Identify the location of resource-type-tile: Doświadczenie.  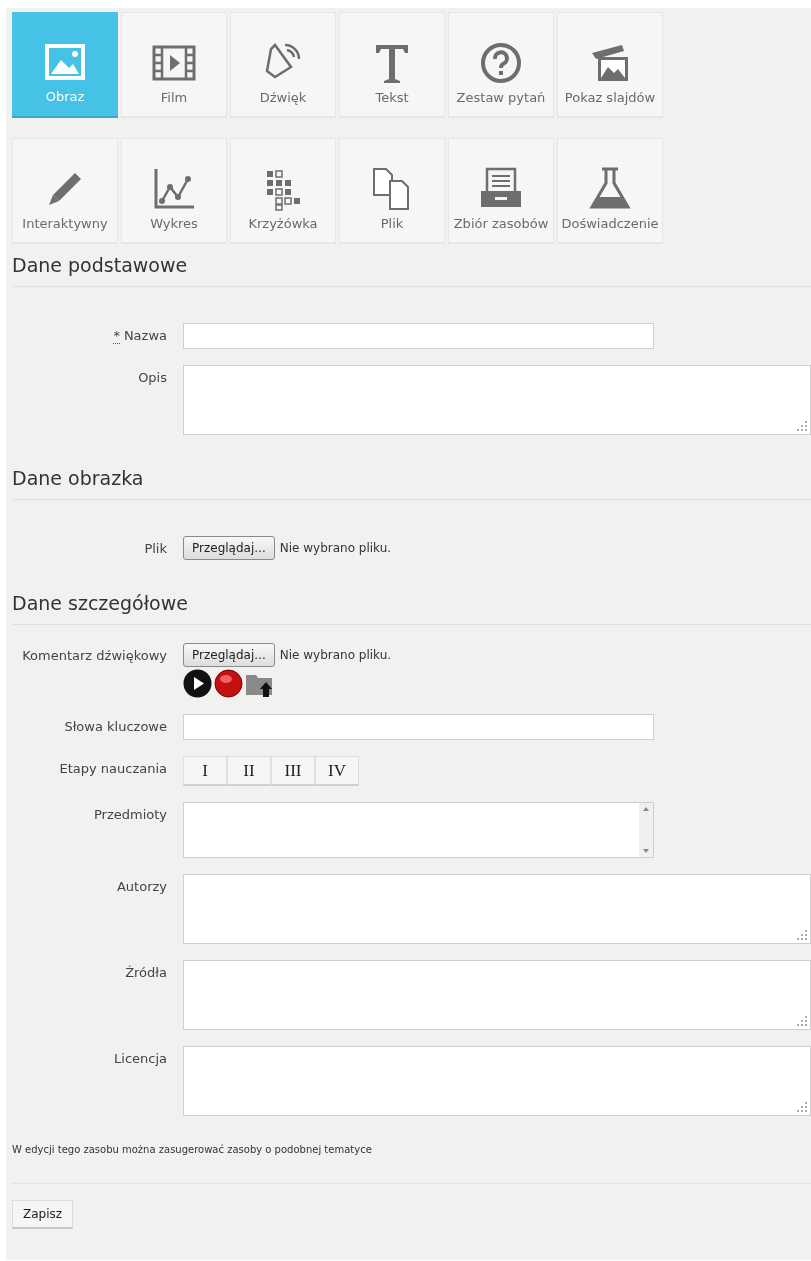
(610, 191).